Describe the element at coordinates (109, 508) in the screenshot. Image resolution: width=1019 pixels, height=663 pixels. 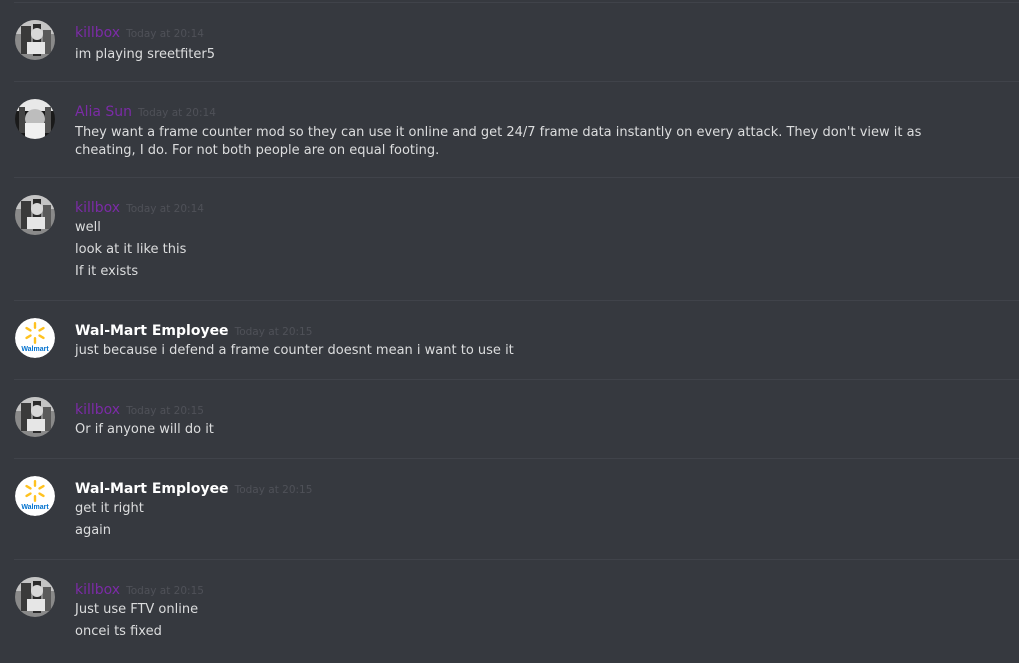
I see `message-text: get it right` at that location.